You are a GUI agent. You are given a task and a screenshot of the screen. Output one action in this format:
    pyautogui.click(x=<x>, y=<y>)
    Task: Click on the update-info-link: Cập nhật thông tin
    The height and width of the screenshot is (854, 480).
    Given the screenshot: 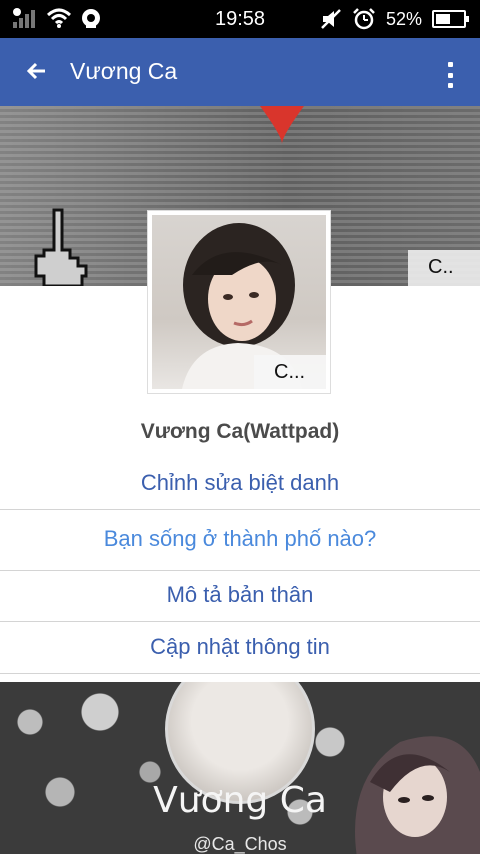 What is the action you would take?
    pyautogui.click(x=240, y=647)
    